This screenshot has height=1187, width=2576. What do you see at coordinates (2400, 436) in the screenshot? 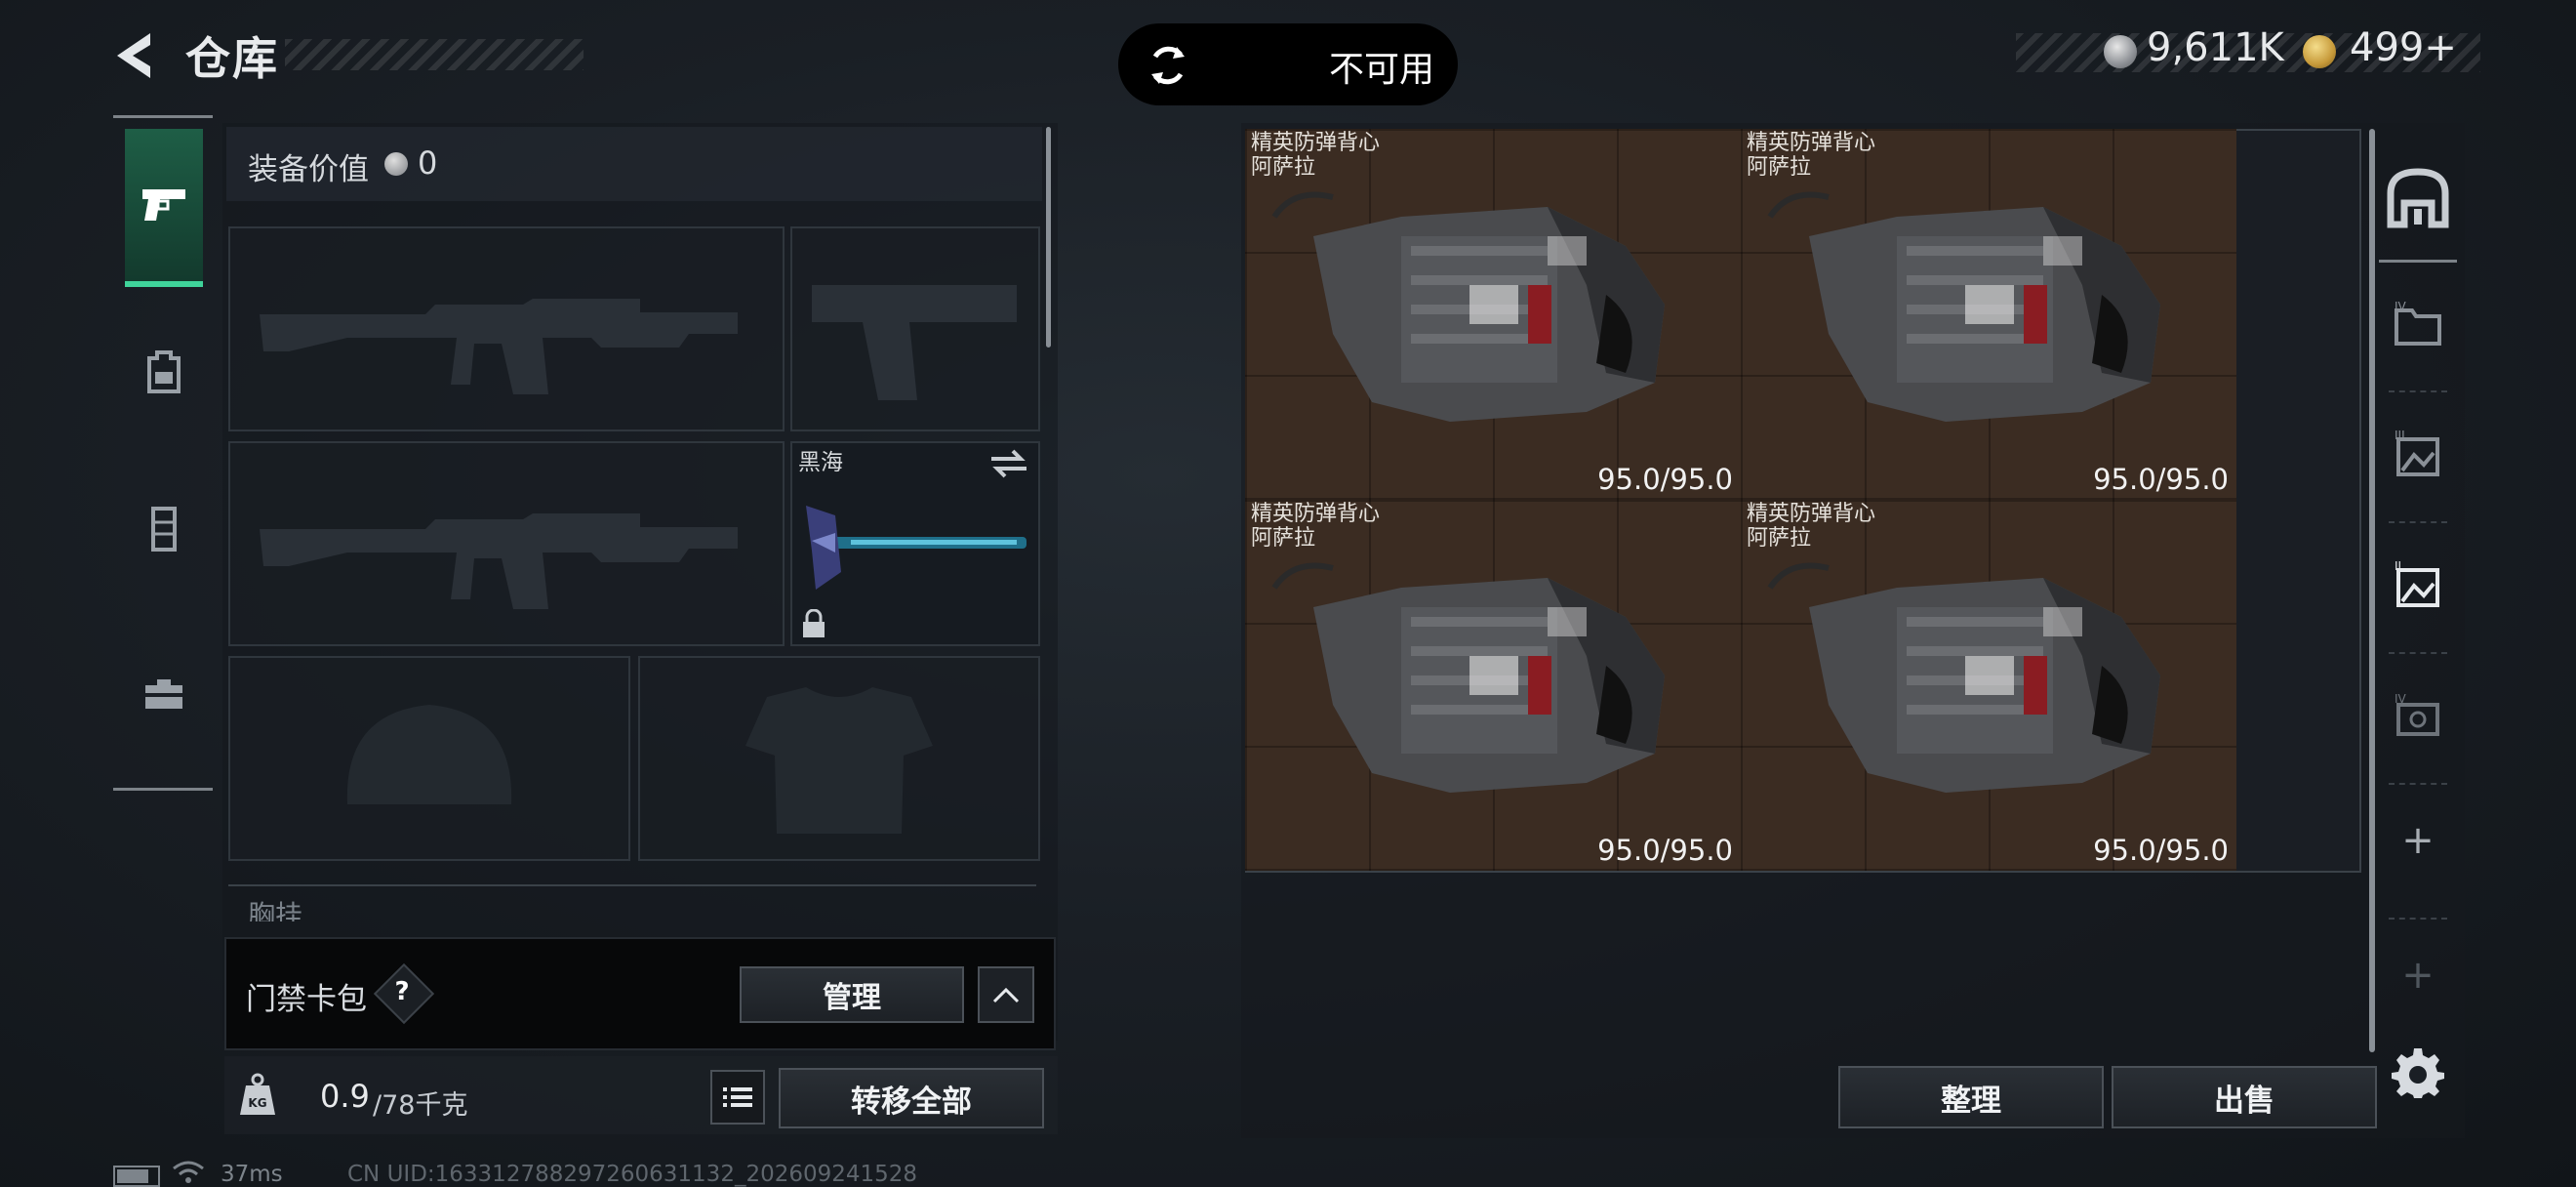
I see `svg-text: III` at bounding box center [2400, 436].